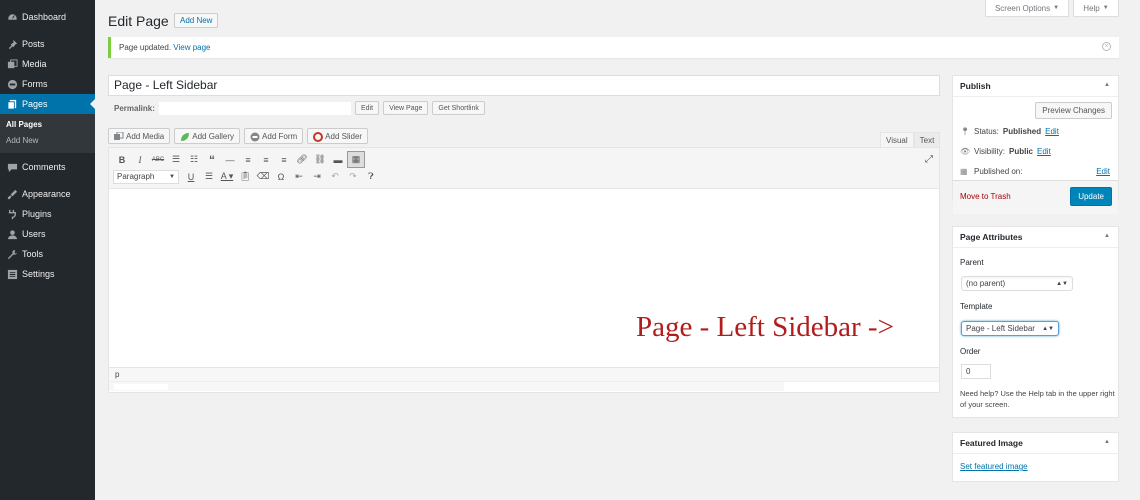 This screenshot has height=500, width=1140. What do you see at coordinates (281, 176) in the screenshot?
I see `special-character-icon: Ω` at bounding box center [281, 176].